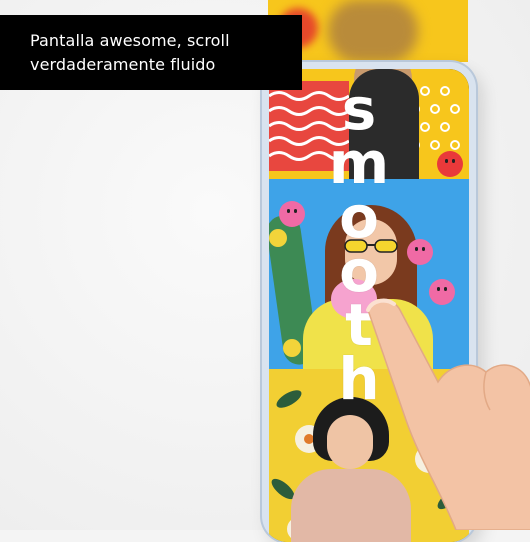  I want to click on hand-touching-screen, so click(448, 414).